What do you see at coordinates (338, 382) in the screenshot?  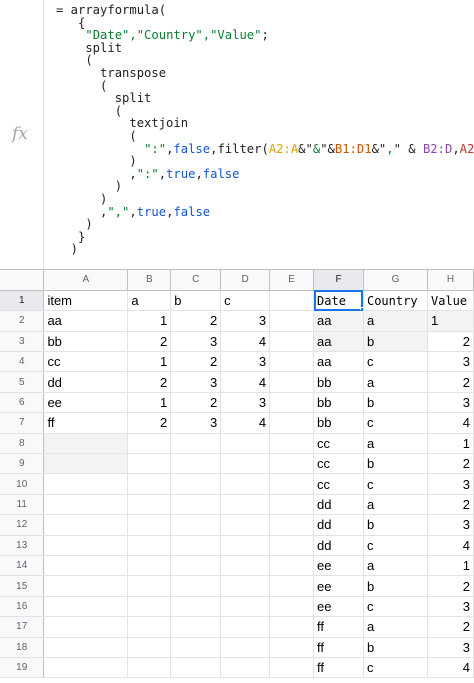 I see `cell-f5: bb` at bounding box center [338, 382].